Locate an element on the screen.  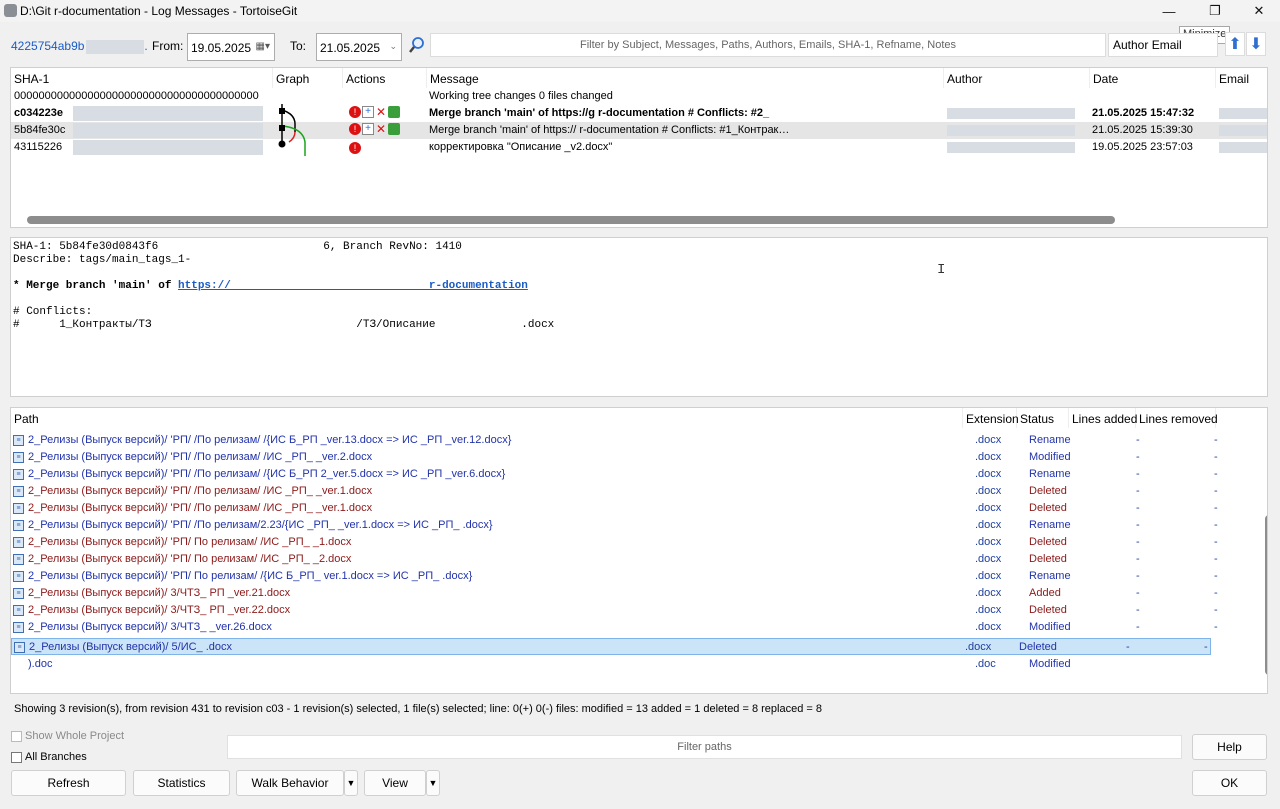
file-ext: .doc is located at coordinates (985, 664).